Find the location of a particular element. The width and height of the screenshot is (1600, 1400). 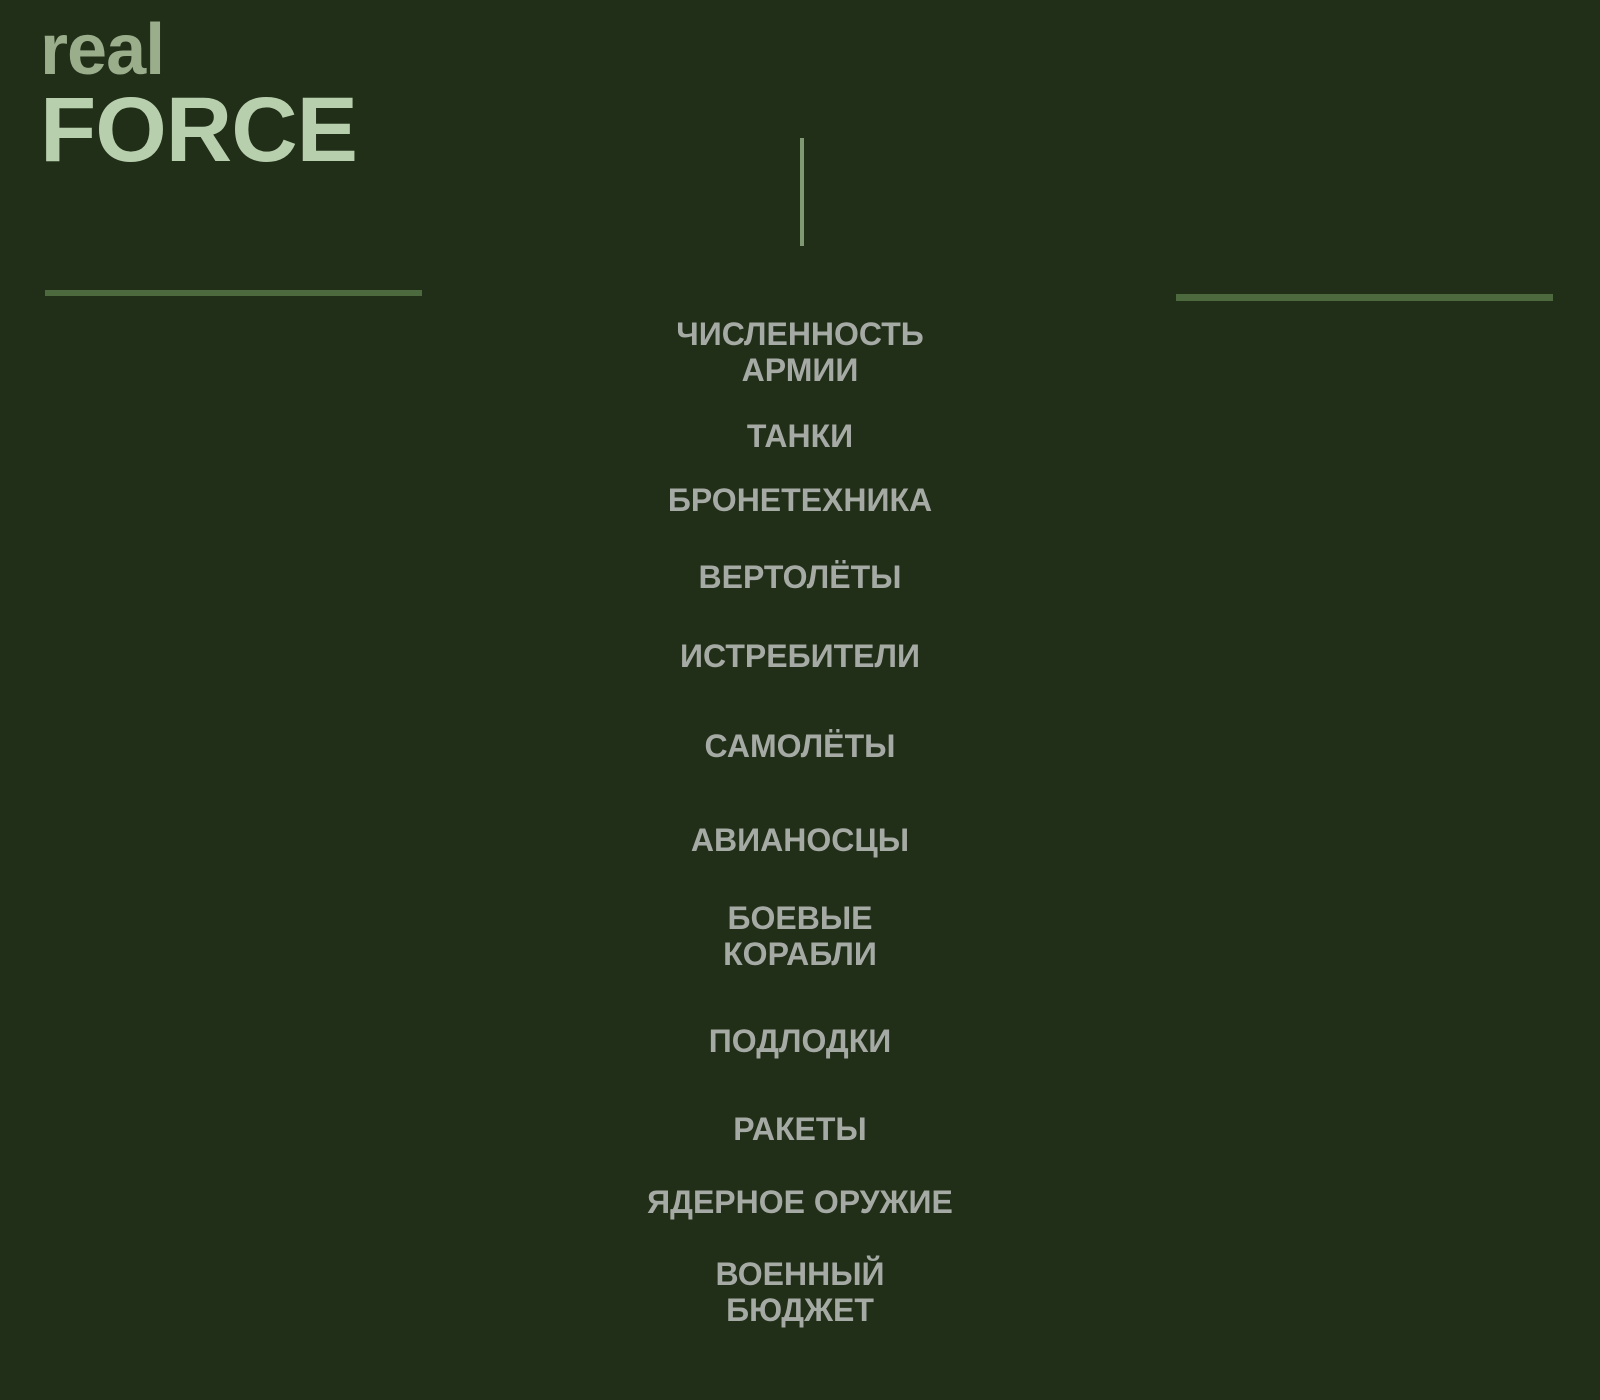

menu-item-armored-vehicles: БРОНЕТЕХНИКА is located at coordinates (800, 500).